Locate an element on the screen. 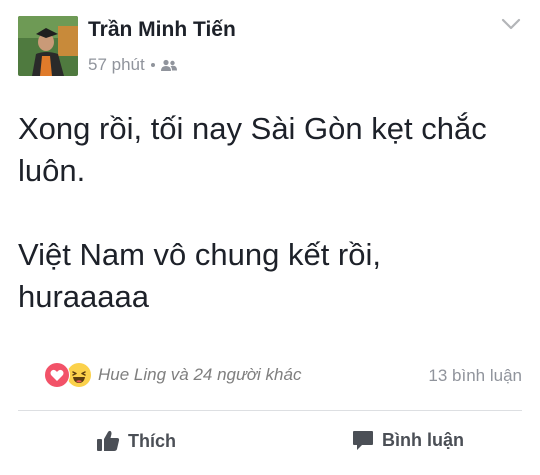 This screenshot has height=475, width=540. post-paragraph: Việt Nam vô chung kết rồi, huraaaaa is located at coordinates (199, 275).